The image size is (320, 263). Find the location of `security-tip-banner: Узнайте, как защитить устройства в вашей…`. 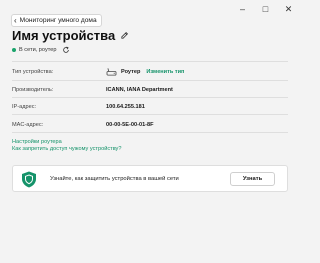

security-tip-banner: Узнайте, как защитить устройства в вашей… is located at coordinates (150, 178).